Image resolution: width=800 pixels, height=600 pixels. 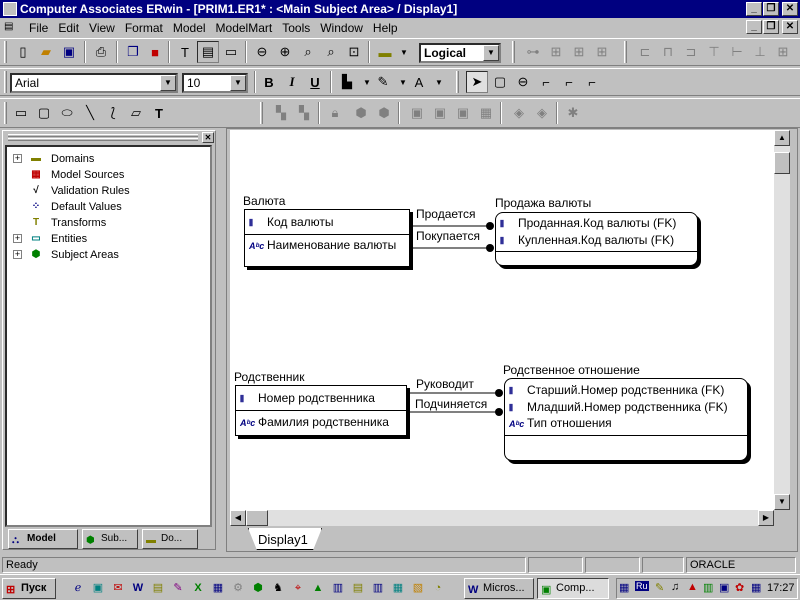 What do you see at coordinates (296, 28) in the screenshot?
I see `menu-tools: Tools` at bounding box center [296, 28].